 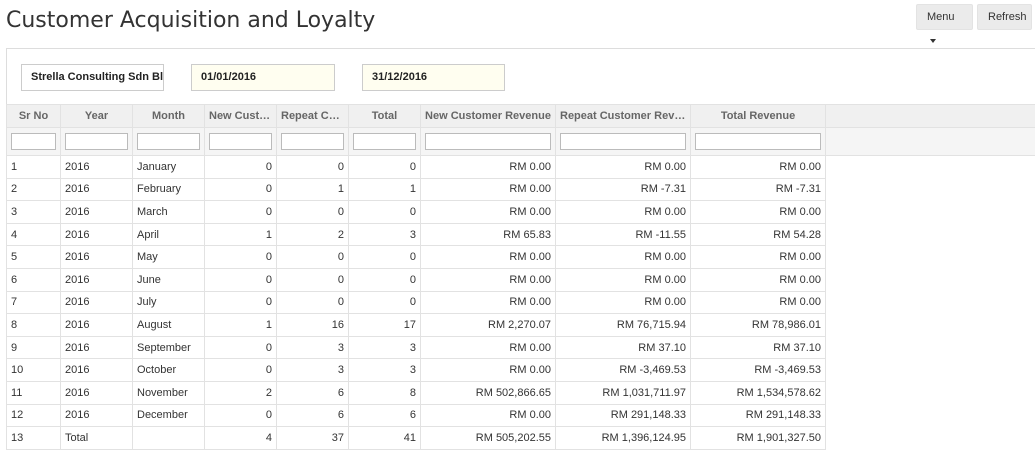 What do you see at coordinates (168, 392) in the screenshot?
I see `cell-month: November` at bounding box center [168, 392].